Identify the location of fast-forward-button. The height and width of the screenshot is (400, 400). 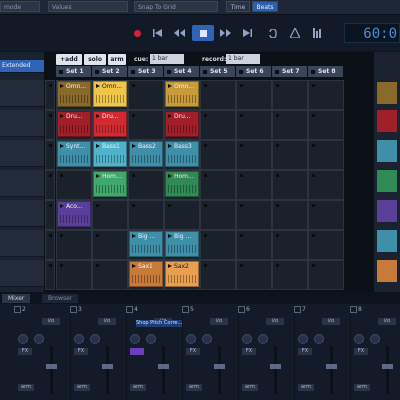
(225, 33).